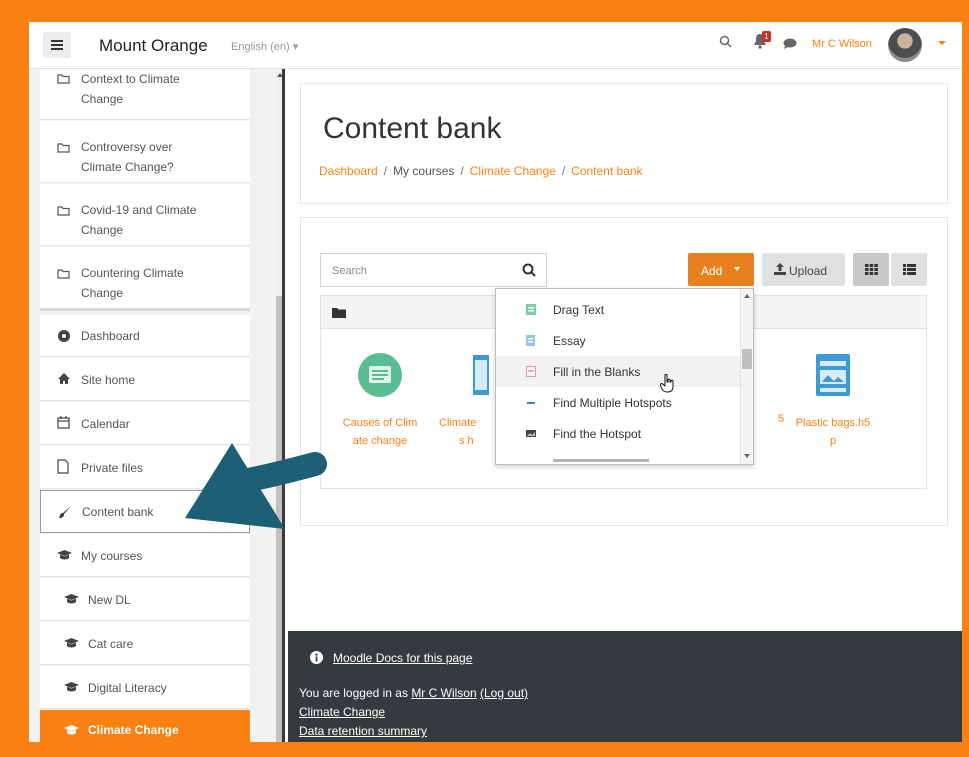 The image size is (969, 757). I want to click on dropdown-scrollbar-thumb, so click(747, 359).